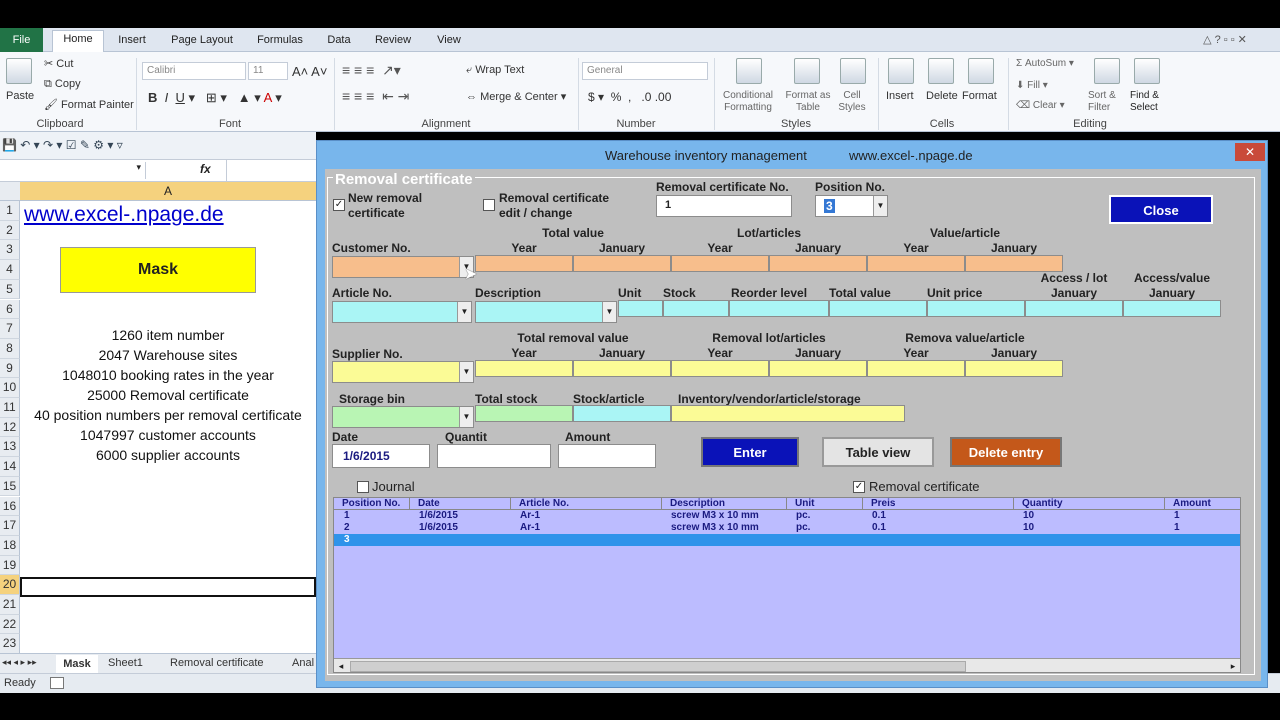 Image resolution: width=1280 pixels, height=720 pixels. I want to click on total-value2-field, so click(878, 308).